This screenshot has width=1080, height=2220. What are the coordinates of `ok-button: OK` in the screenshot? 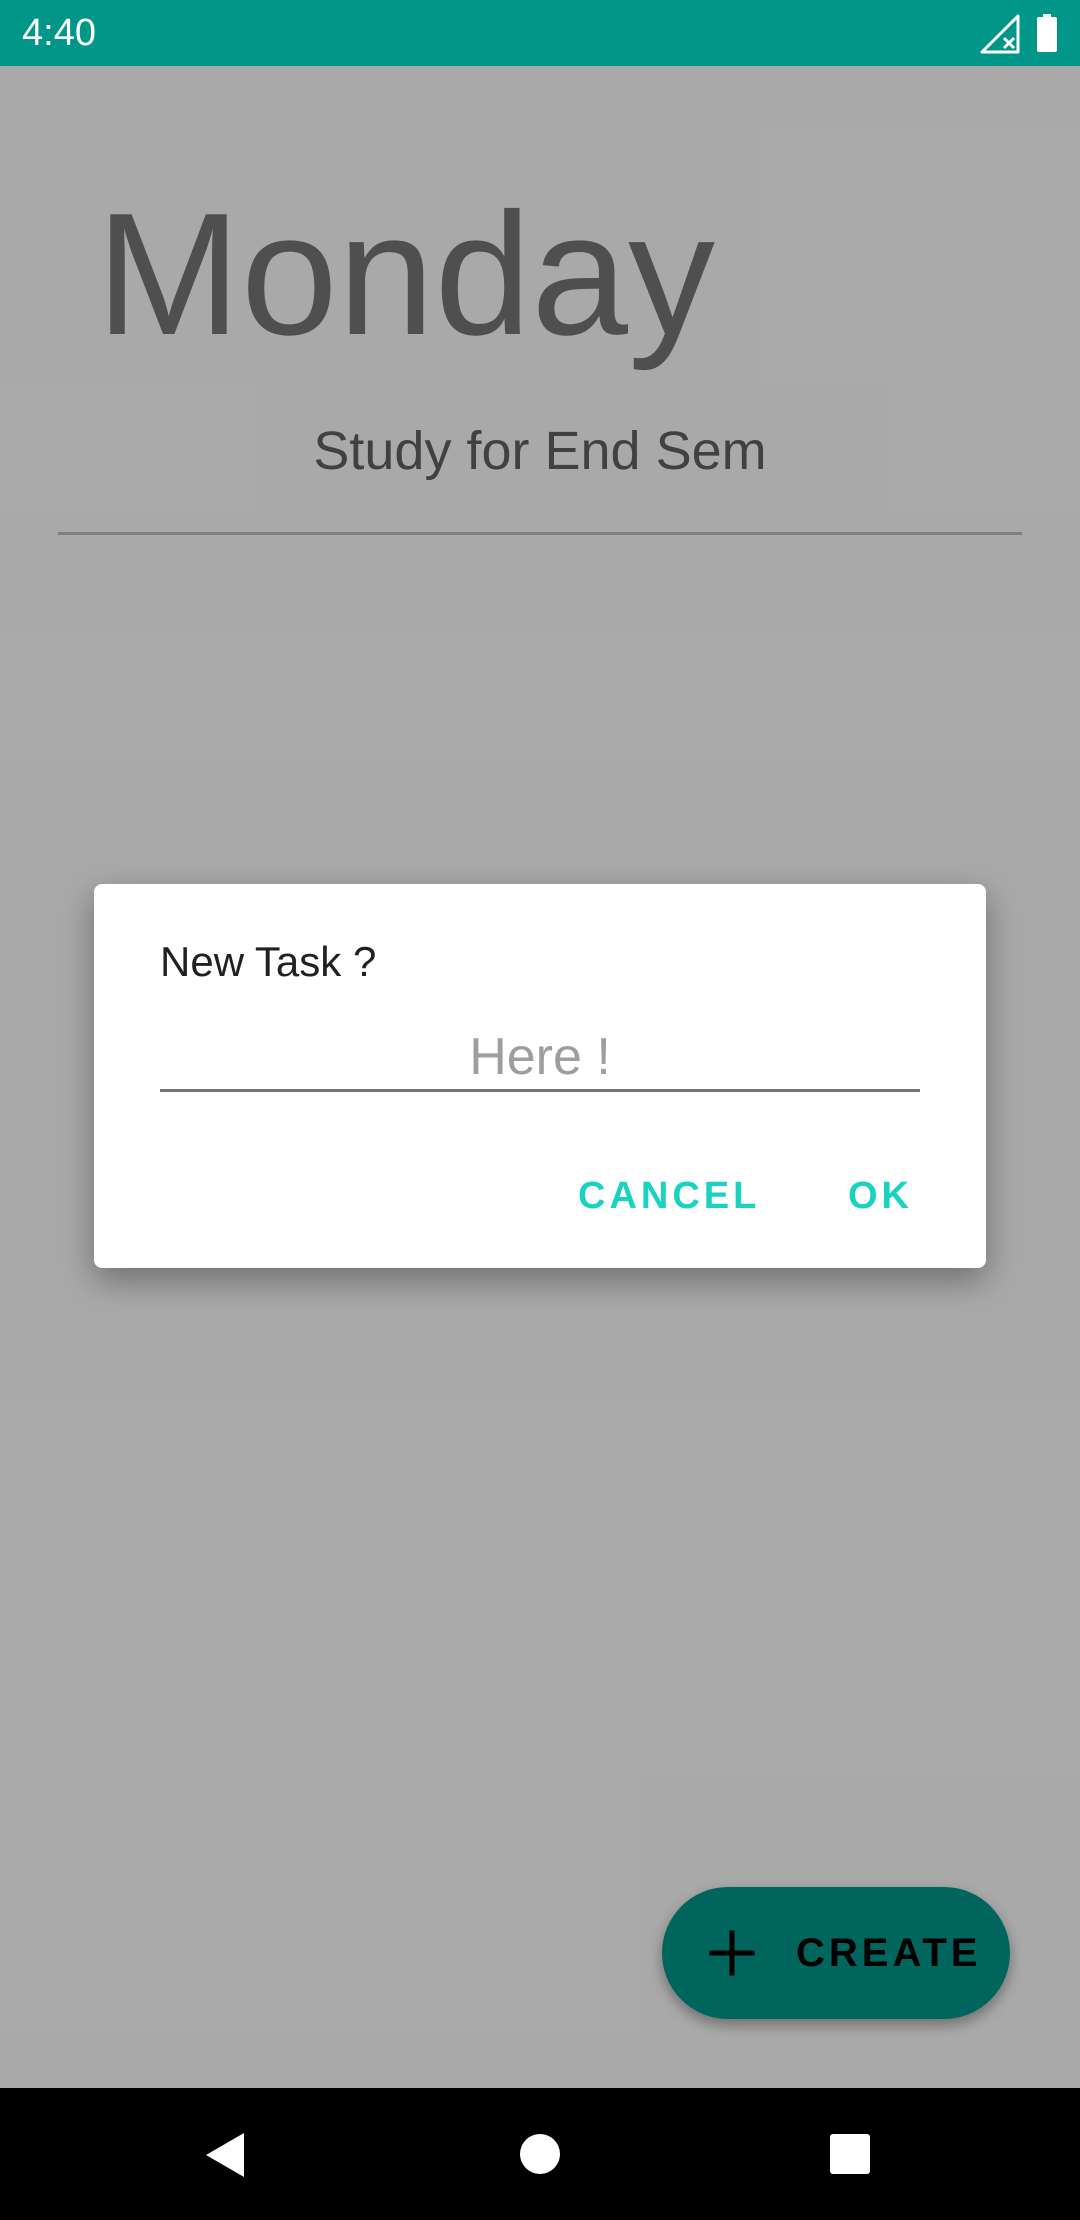 It's located at (880, 1196).